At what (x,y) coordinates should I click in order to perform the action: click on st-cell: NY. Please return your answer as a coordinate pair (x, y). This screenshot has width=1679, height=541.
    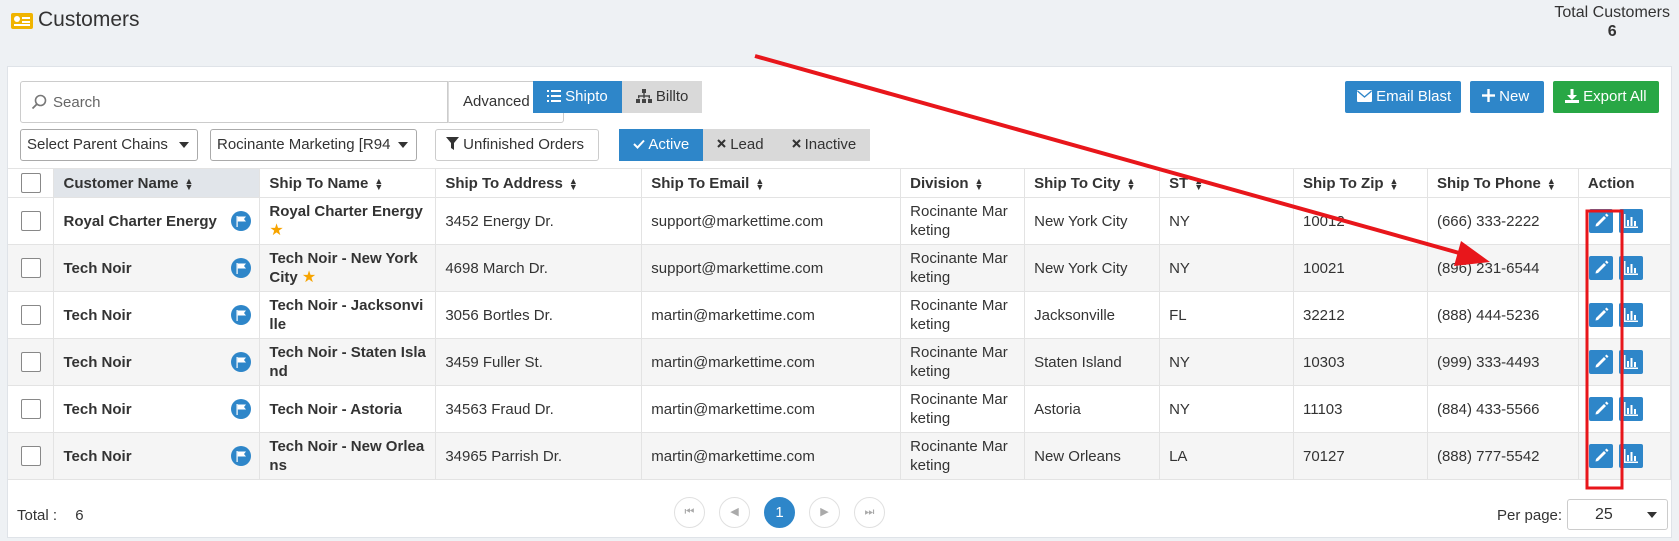
    Looking at the image, I should click on (1226, 409).